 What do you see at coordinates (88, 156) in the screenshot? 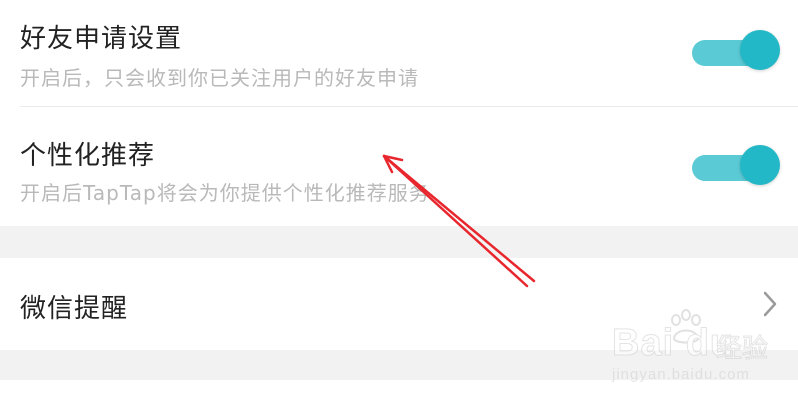
I see `personalized-recommendation-title: 个性化推荐` at bounding box center [88, 156].